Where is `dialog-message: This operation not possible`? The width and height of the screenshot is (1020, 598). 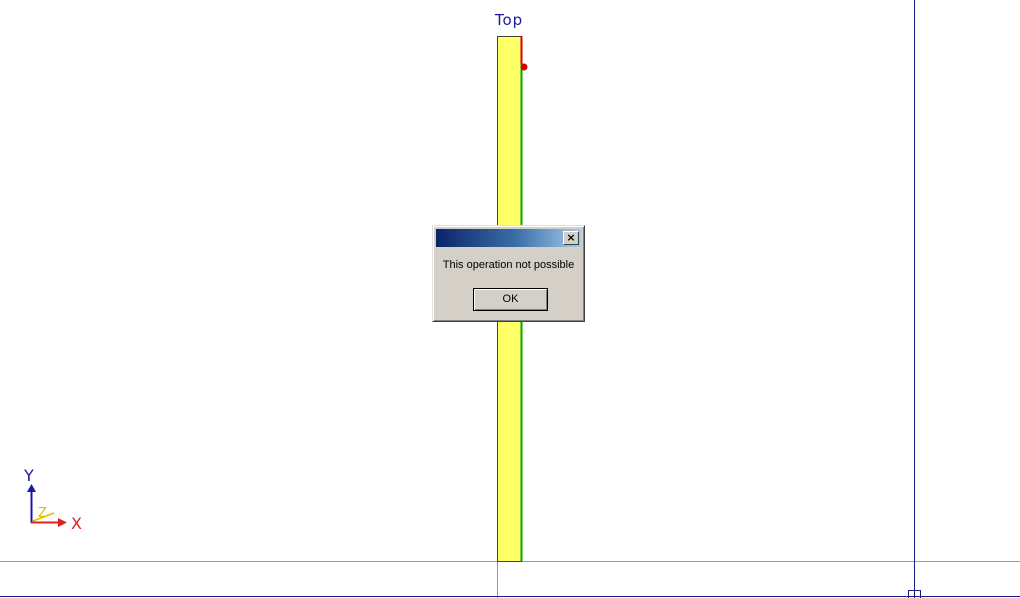
dialog-message: This operation not possible is located at coordinates (508, 265).